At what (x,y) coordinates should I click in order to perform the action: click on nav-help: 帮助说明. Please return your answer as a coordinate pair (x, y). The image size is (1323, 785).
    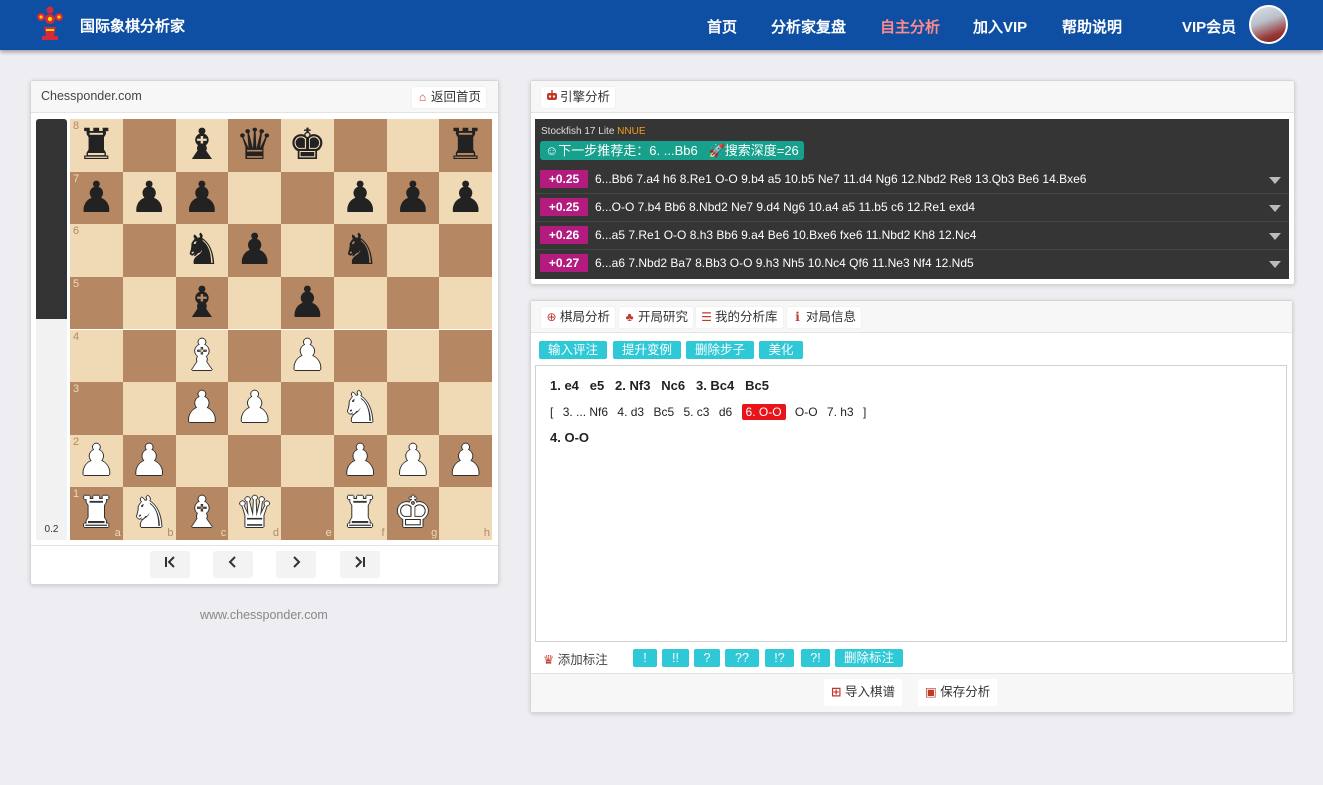
    Looking at the image, I should click on (1092, 26).